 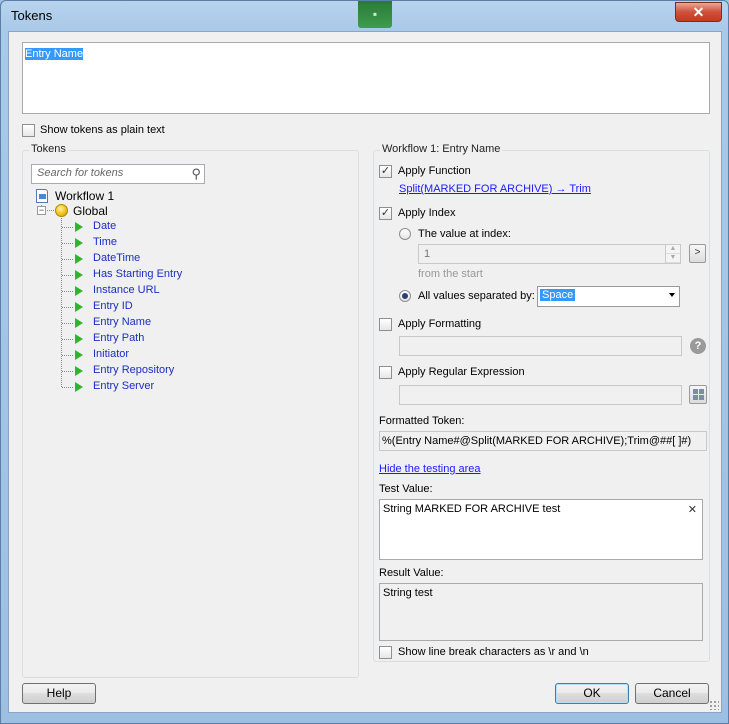 I want to click on index-spinner: ▲ ▼, so click(x=673, y=254).